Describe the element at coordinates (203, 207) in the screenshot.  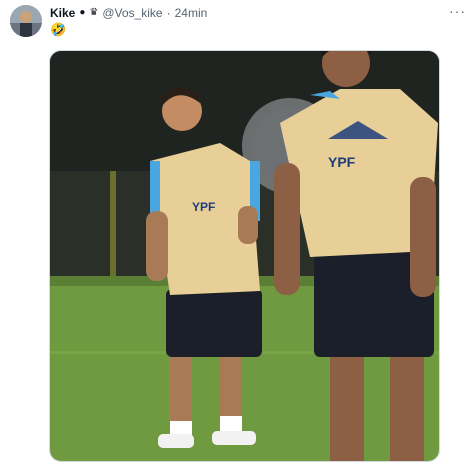
I see `left-jersey-text: YPF` at that location.